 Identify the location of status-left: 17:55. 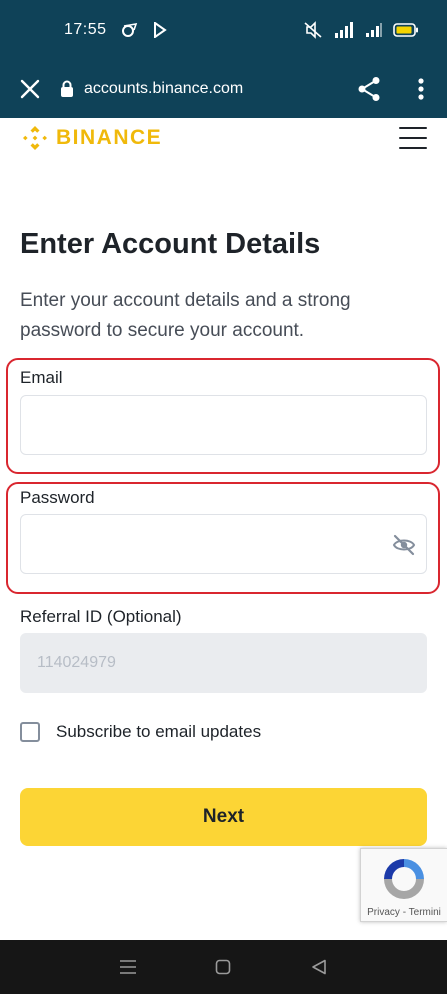
(115, 30).